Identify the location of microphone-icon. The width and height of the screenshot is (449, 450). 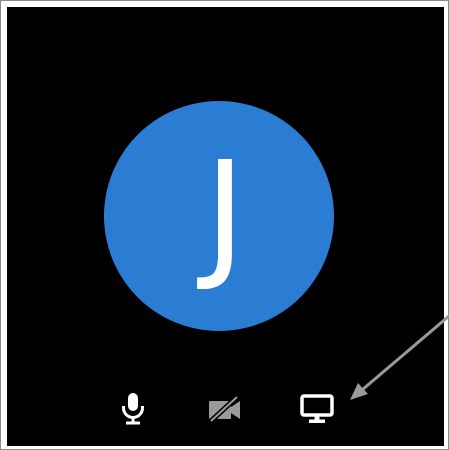
(133, 409).